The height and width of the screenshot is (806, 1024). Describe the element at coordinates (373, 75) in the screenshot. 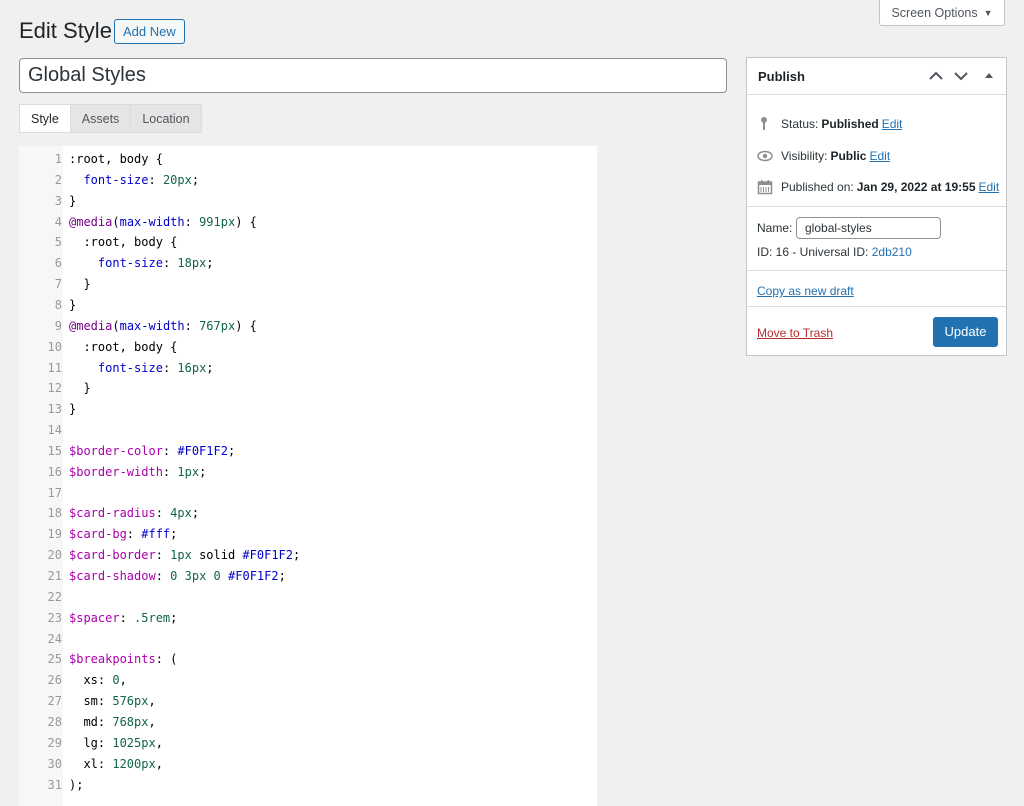

I see `post-title-input: Global Styles` at that location.